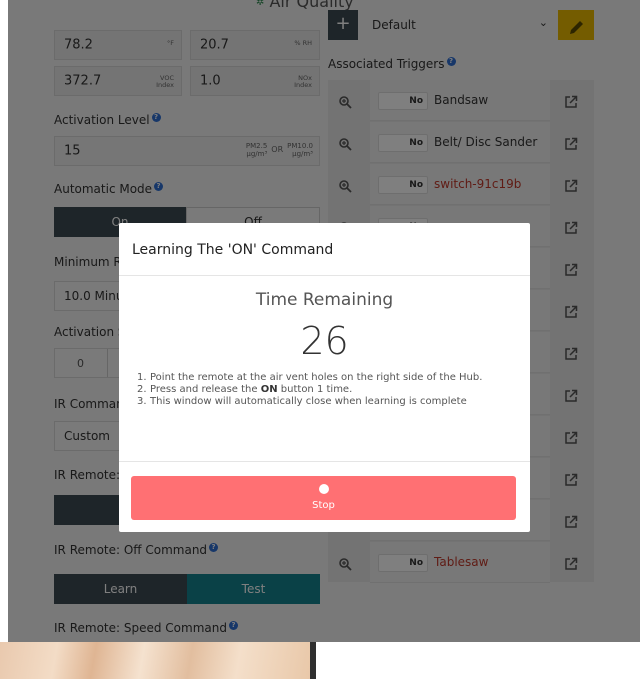 The width and height of the screenshot is (640, 679). What do you see at coordinates (158, 660) in the screenshot?
I see `decorative-photo` at bounding box center [158, 660].